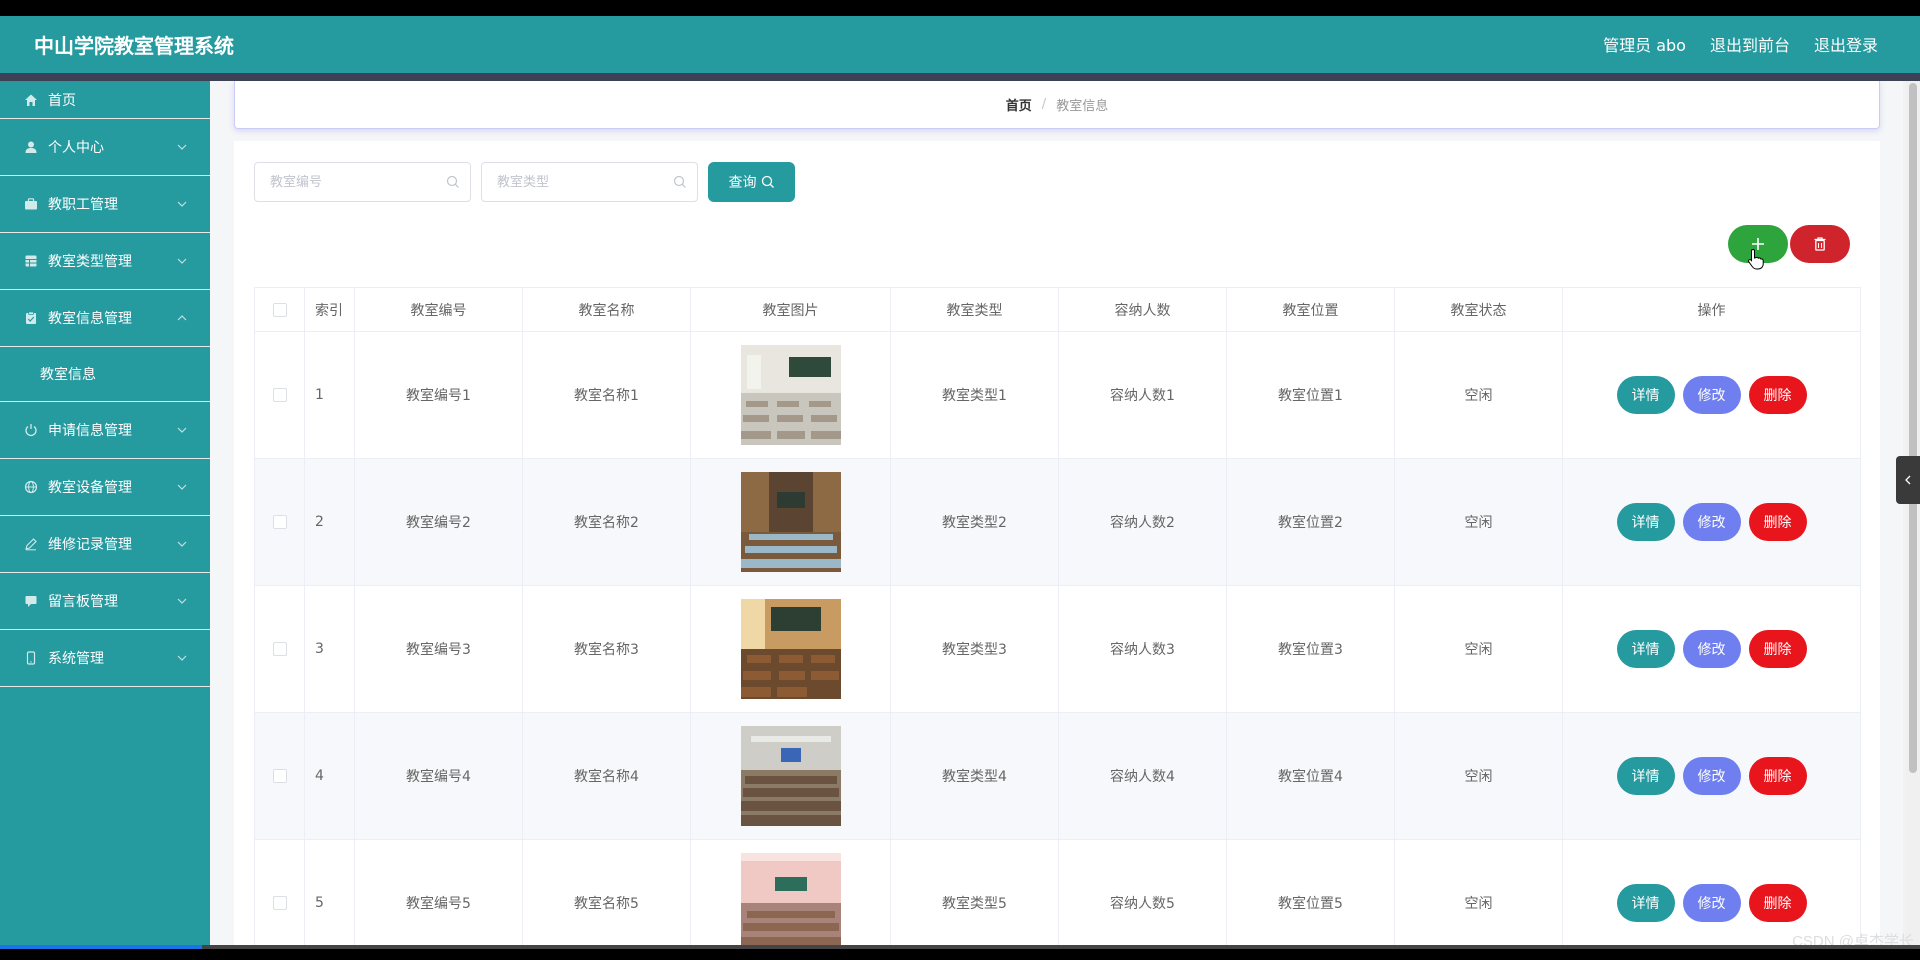 This screenshot has width=1920, height=960. I want to click on header-divider, so click(960, 77).